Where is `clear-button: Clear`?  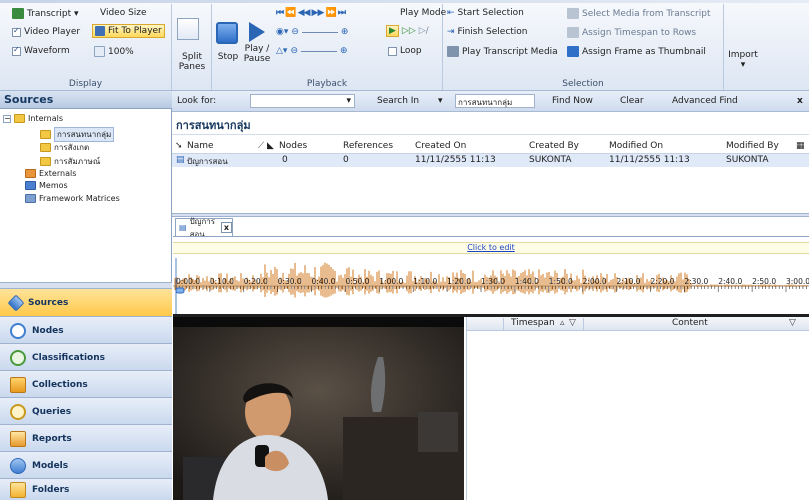
clear-button: Clear is located at coordinates (632, 101).